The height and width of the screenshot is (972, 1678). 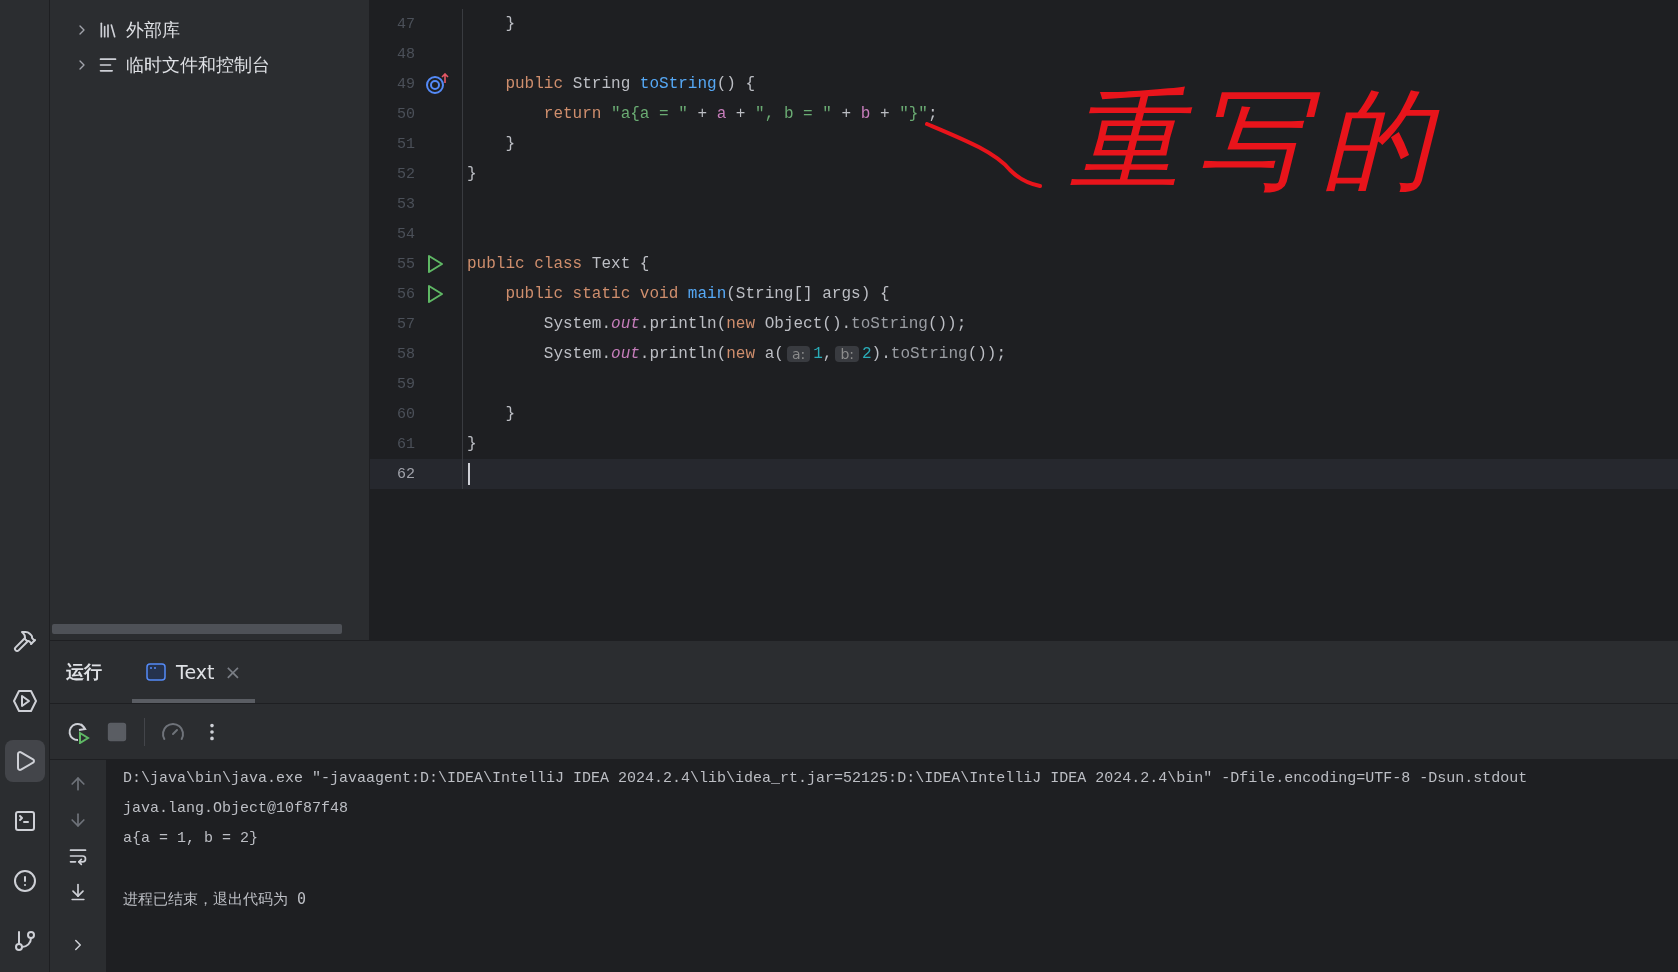 What do you see at coordinates (198, 64) in the screenshot?
I see `tree-item: 临时文件和控制台` at bounding box center [198, 64].